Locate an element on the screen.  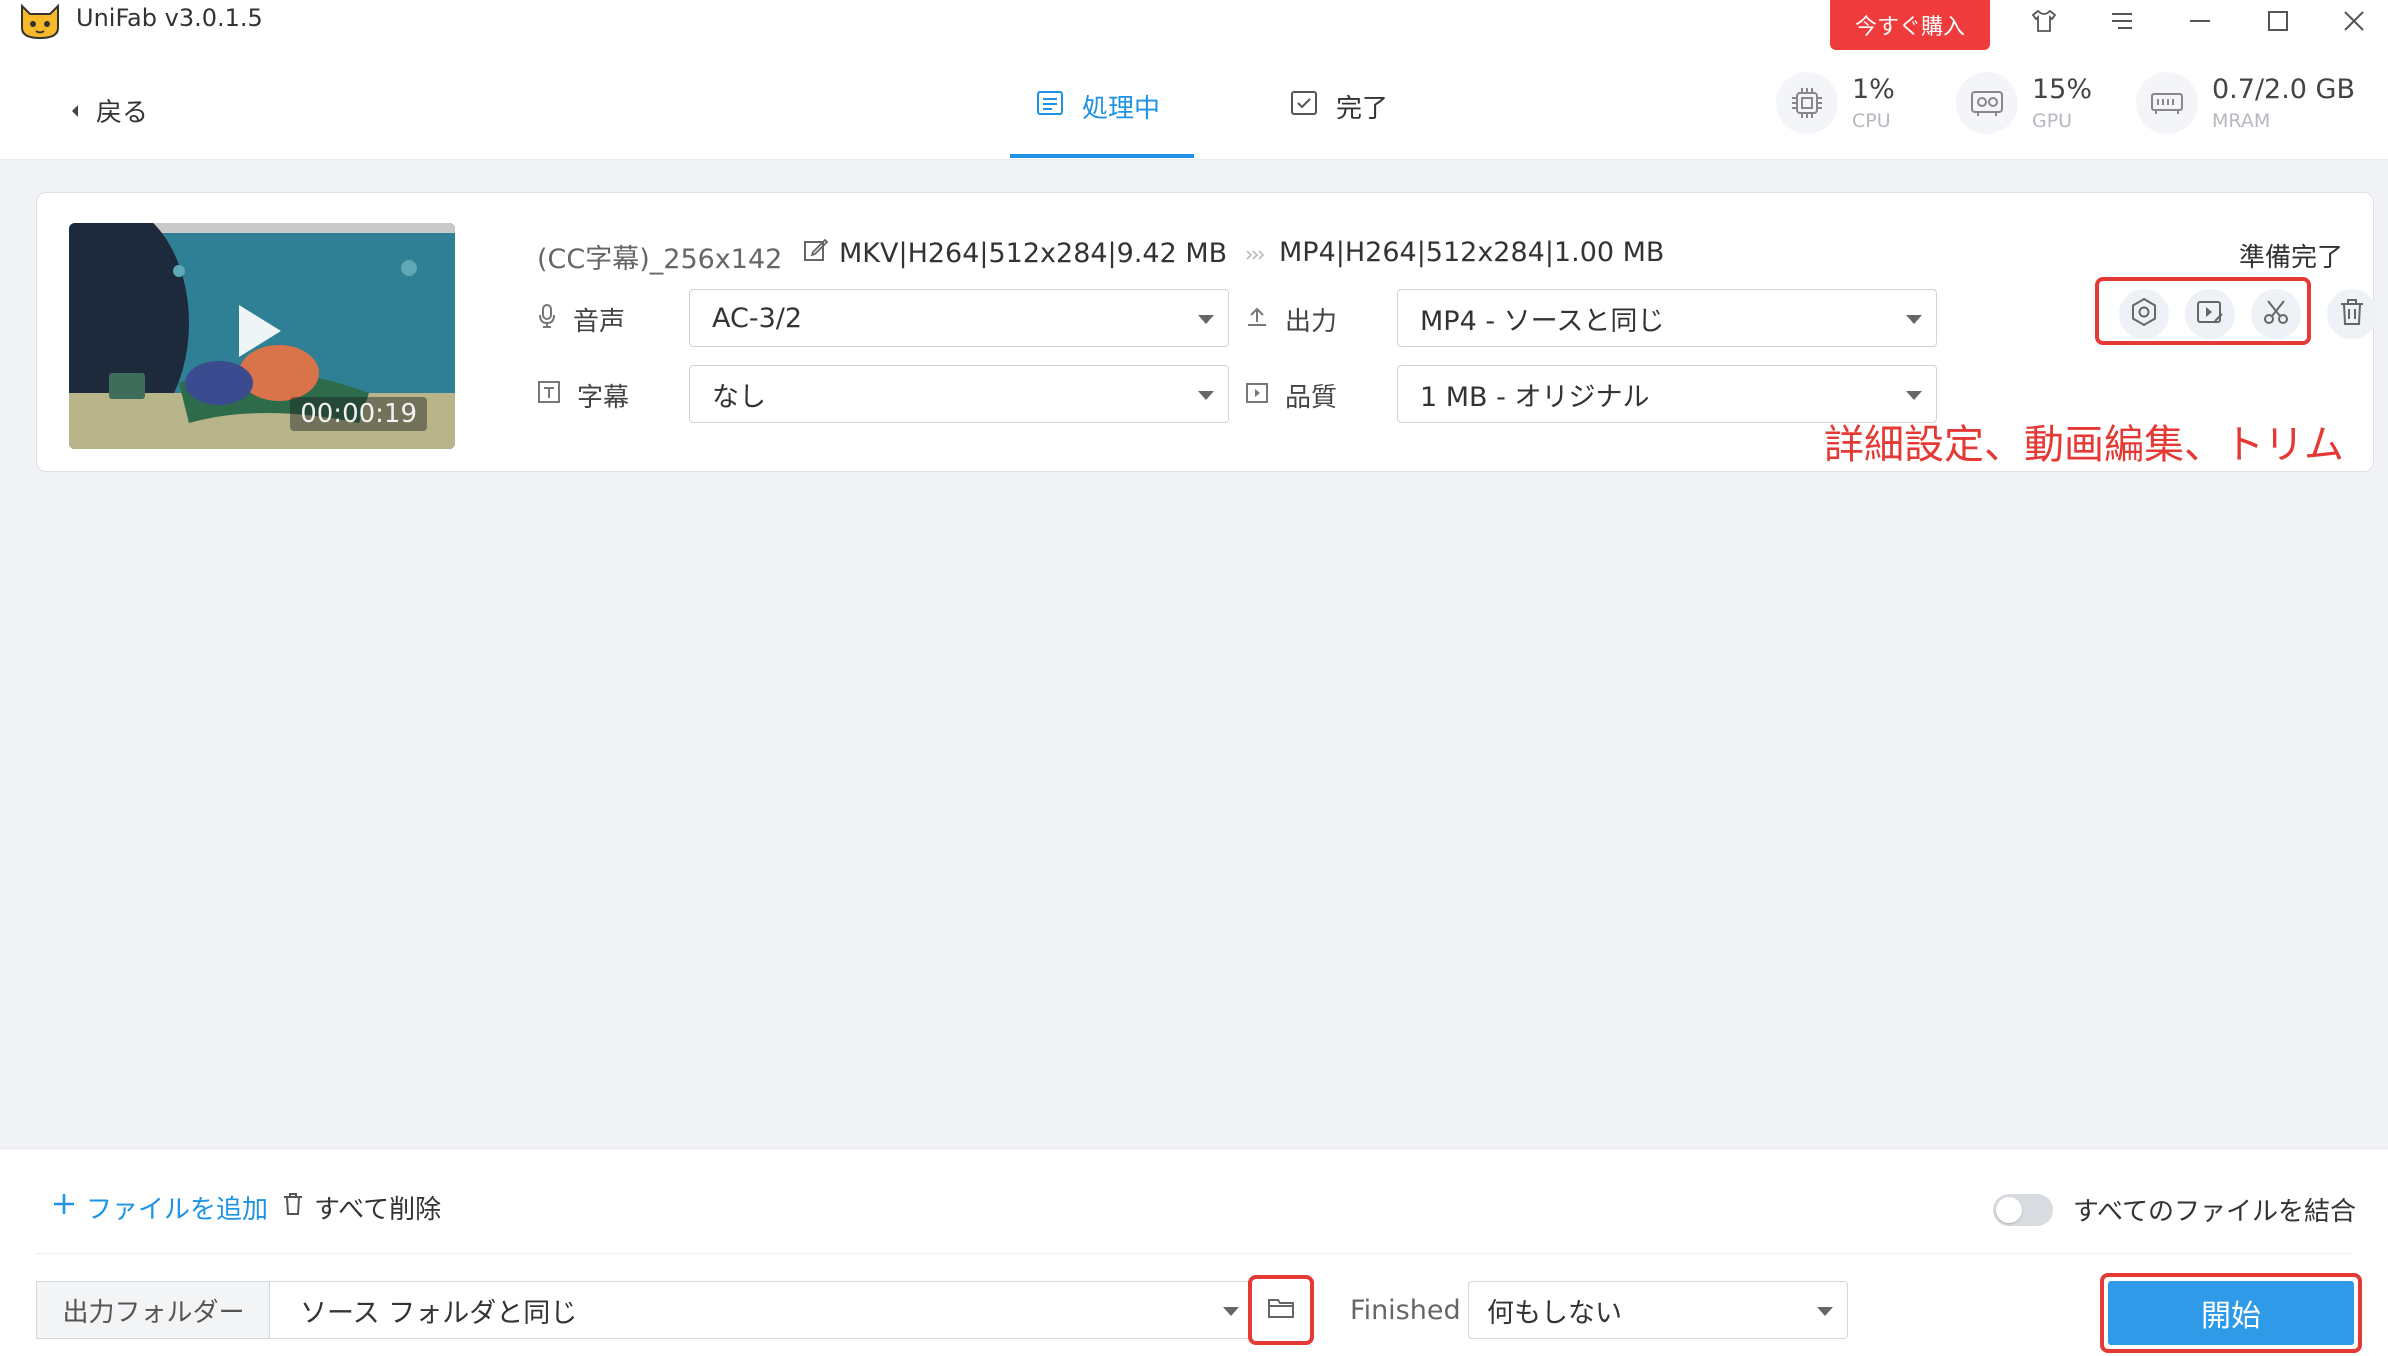
subtitle-field-label: 字幕 is located at coordinates (583, 395).